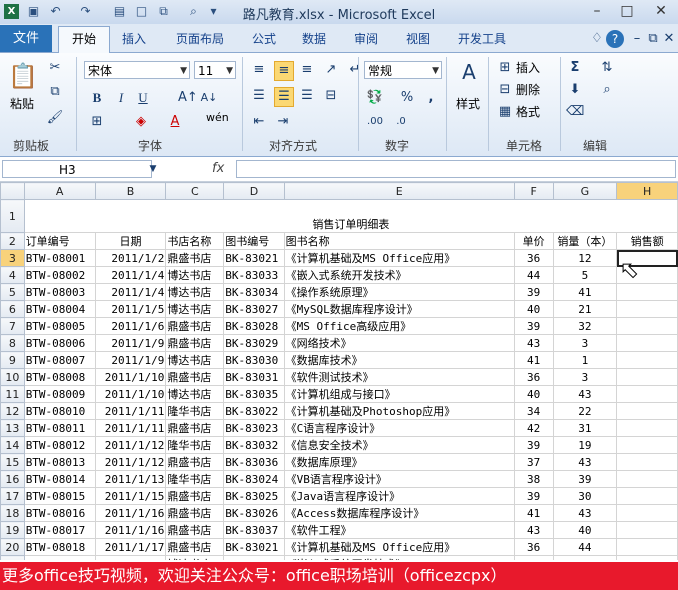 The image size is (678, 590). Describe the element at coordinates (55, 68) in the screenshot. I see `cut-icon: ✂` at that location.